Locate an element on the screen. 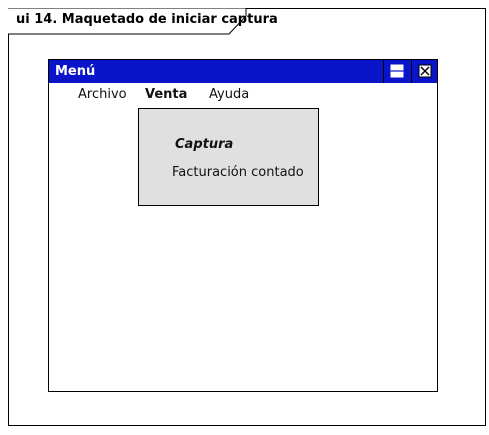 The height and width of the screenshot is (435, 489). title-bar: Menú is located at coordinates (243, 71).